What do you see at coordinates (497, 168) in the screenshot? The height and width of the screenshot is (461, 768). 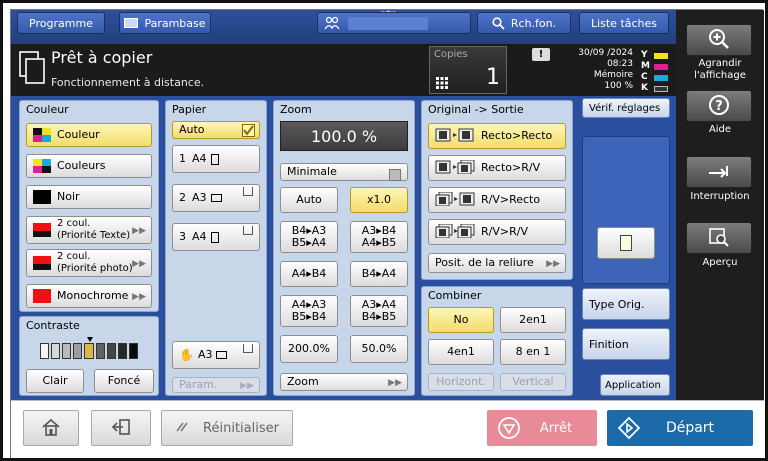 I see `simplex-duplex-button: Recto>R/V` at bounding box center [497, 168].